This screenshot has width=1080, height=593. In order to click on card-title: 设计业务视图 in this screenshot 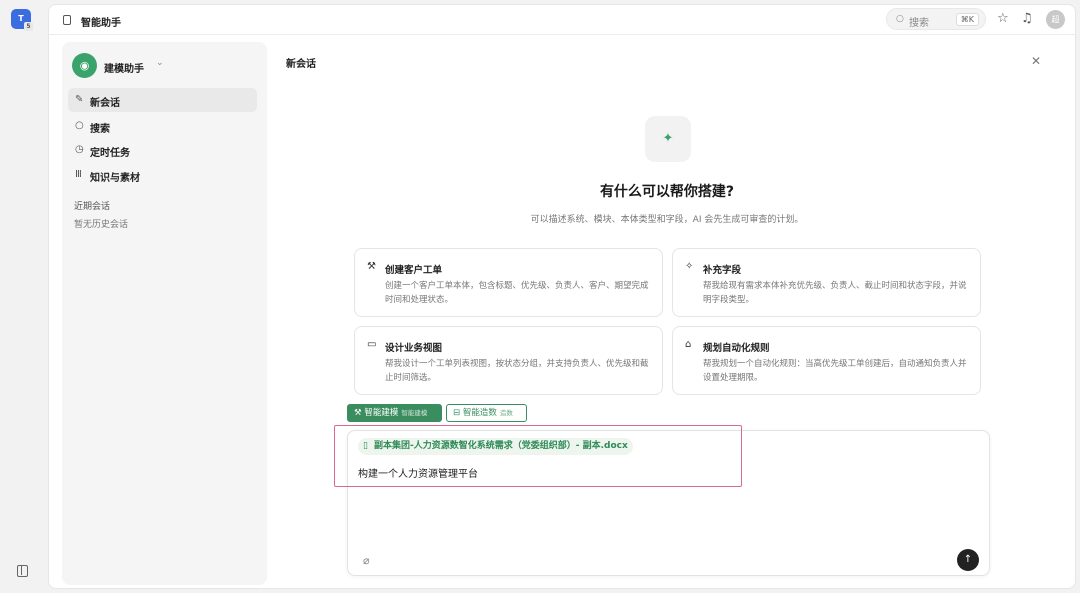, I will do `click(414, 348)`.